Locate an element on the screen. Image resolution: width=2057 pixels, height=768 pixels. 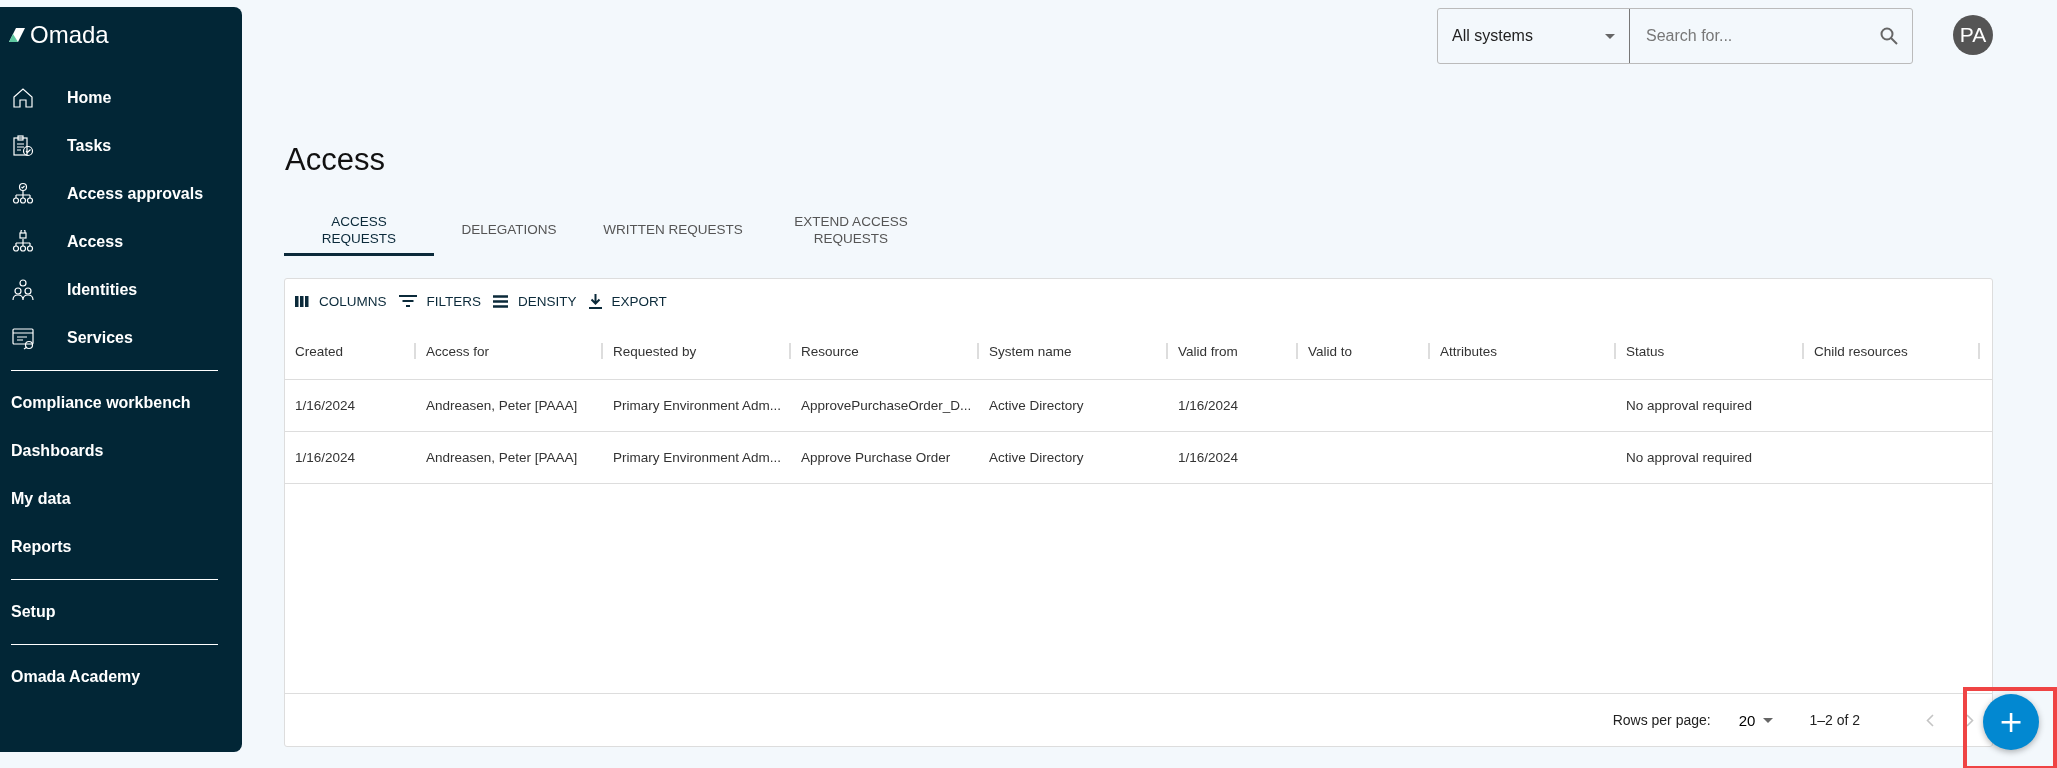
column-header: Access for is located at coordinates (458, 351).